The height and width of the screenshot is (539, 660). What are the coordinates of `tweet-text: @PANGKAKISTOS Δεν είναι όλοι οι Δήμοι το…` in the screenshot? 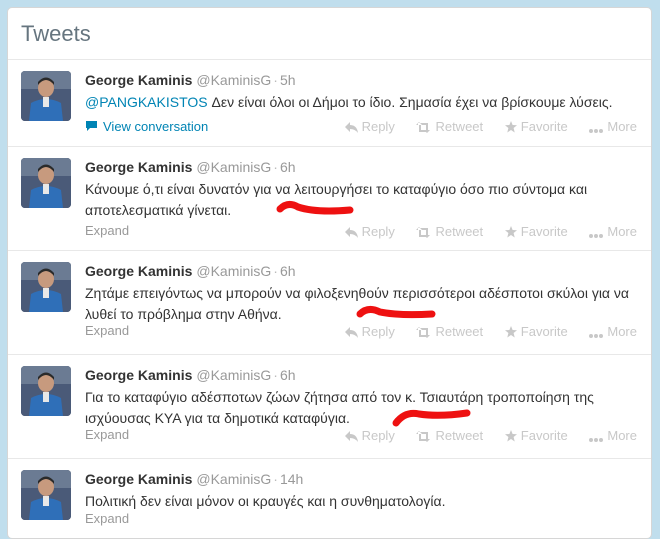 It's located at (361, 102).